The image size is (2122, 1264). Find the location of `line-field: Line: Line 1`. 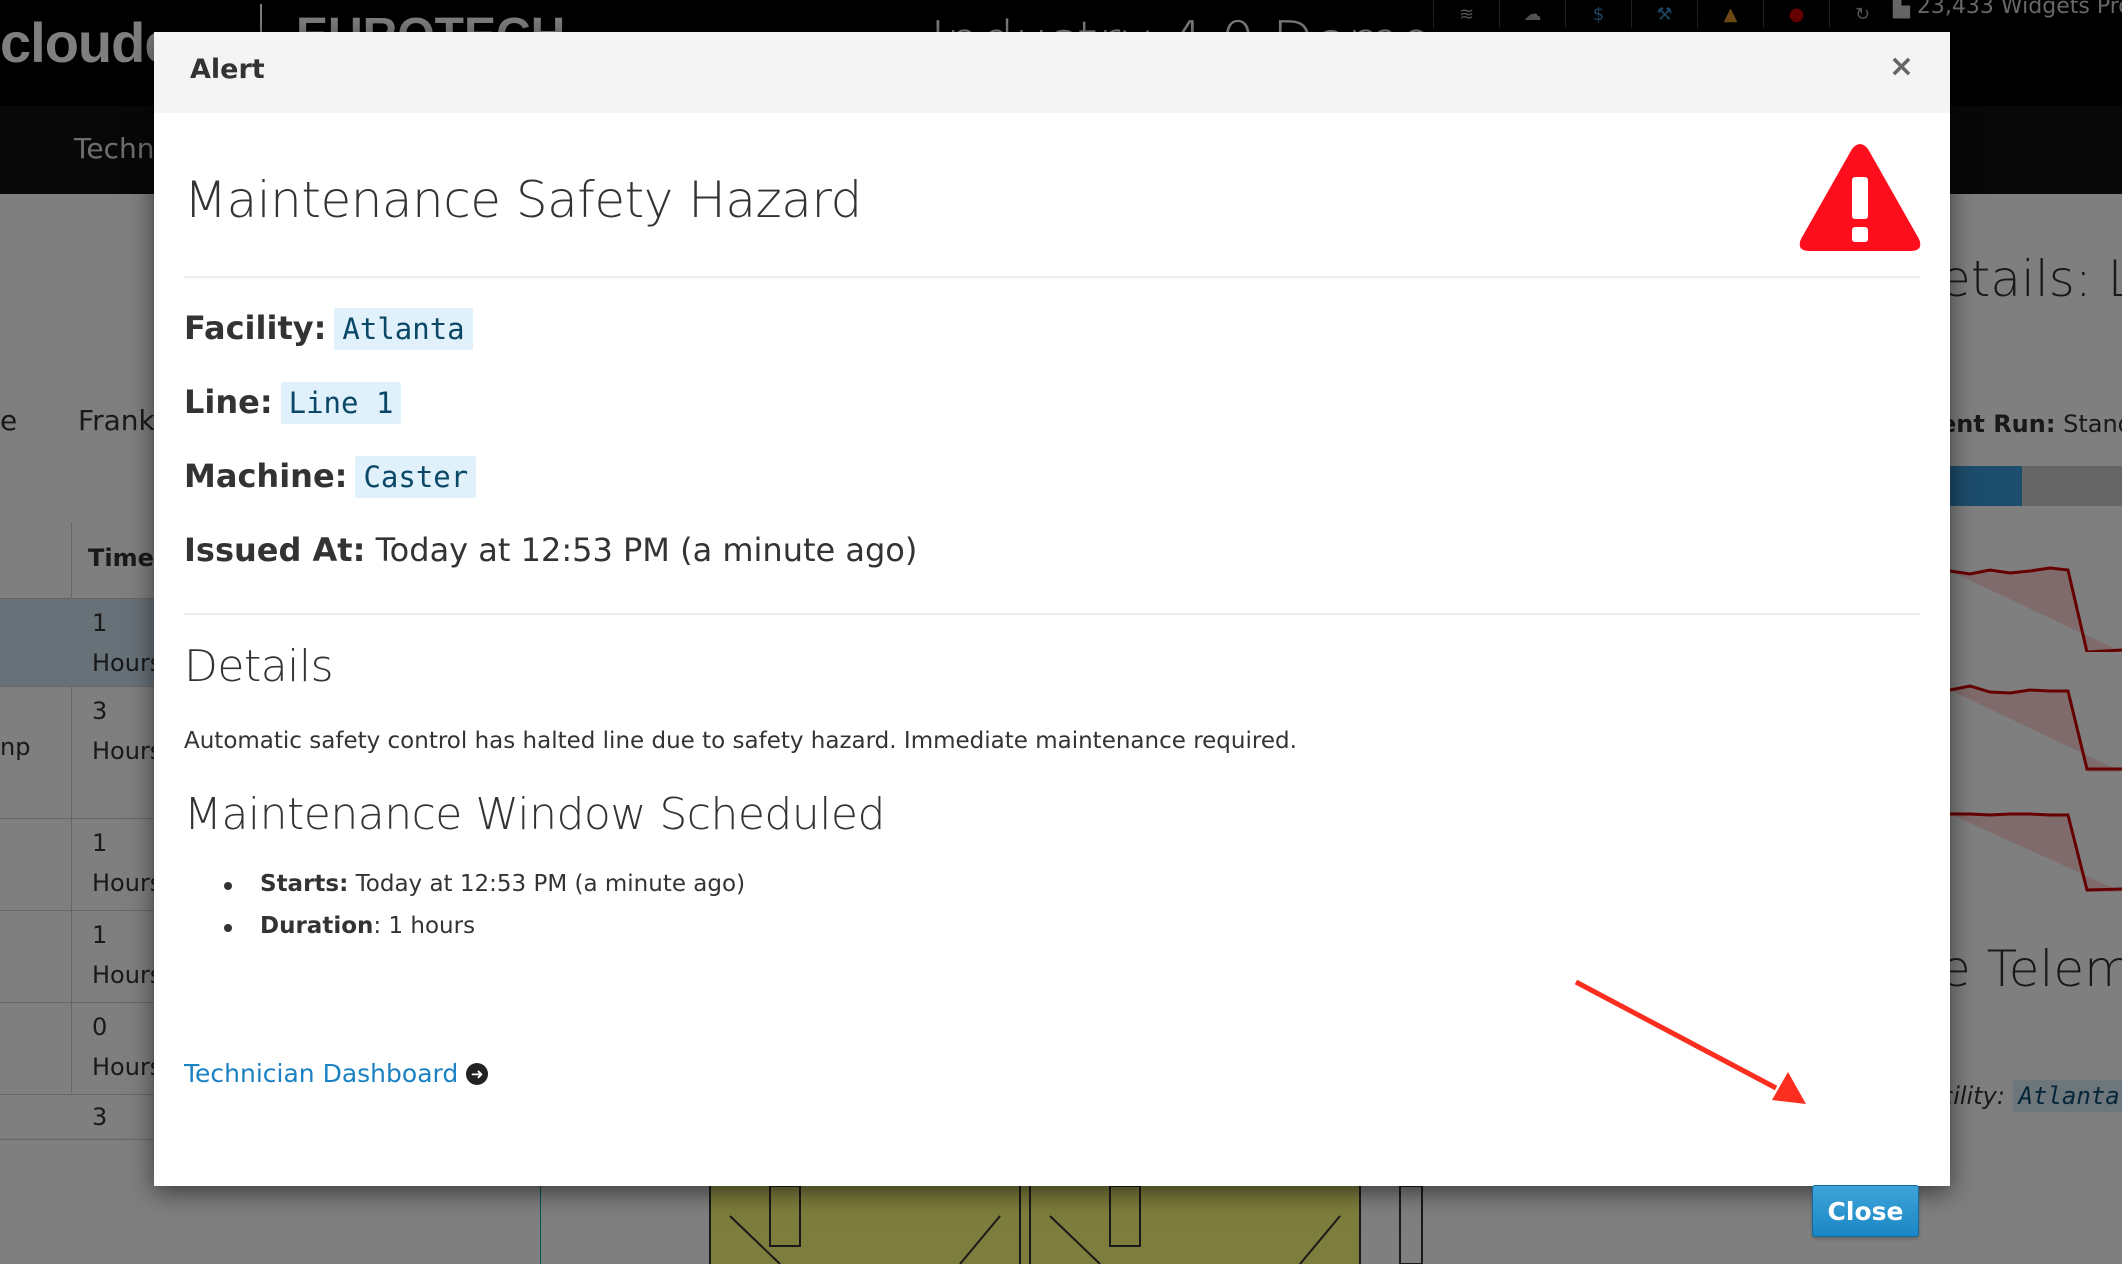

line-field: Line: Line 1 is located at coordinates (293, 403).